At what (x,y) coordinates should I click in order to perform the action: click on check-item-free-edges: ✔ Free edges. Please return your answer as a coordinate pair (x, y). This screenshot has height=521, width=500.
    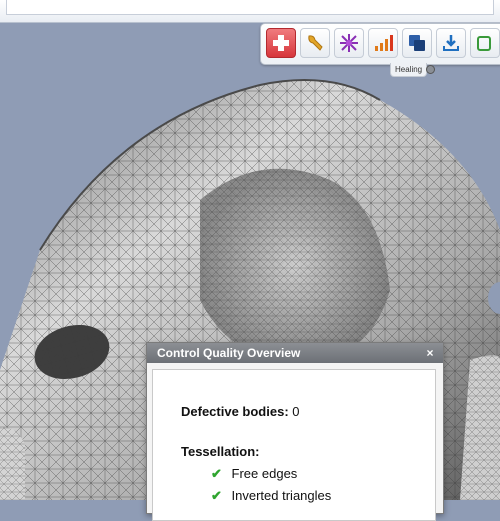
    Looking at the image, I should click on (254, 474).